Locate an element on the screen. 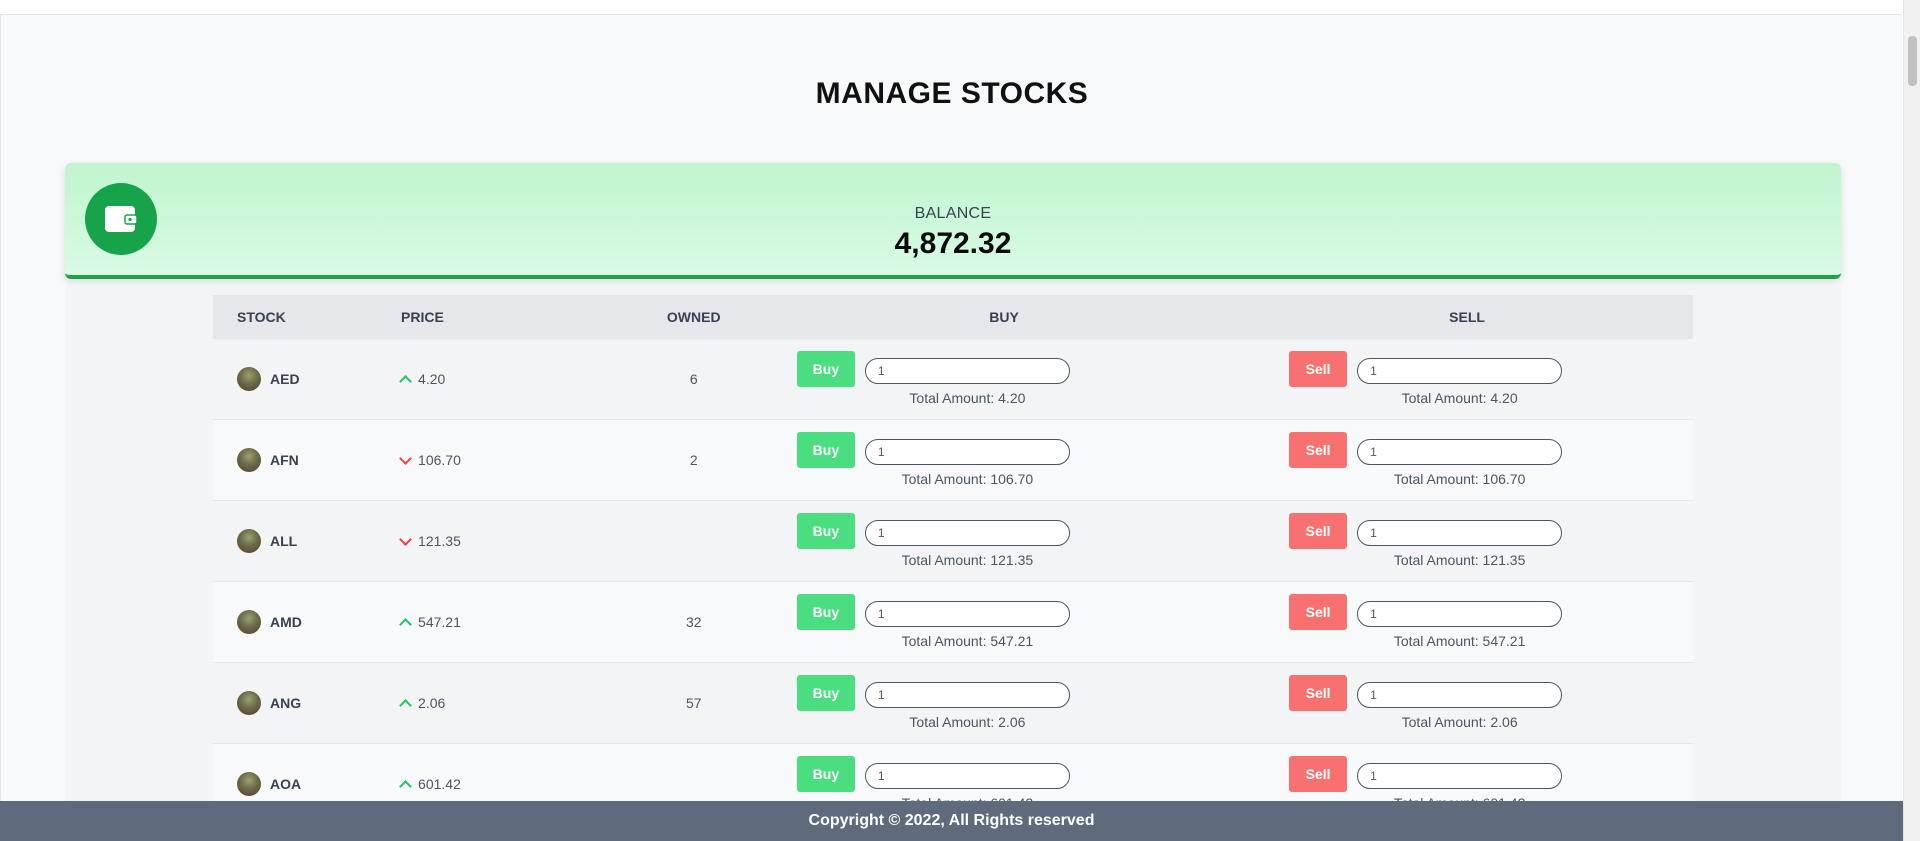  balance-card: BALANCE 4,872.32 is located at coordinates (953, 221).